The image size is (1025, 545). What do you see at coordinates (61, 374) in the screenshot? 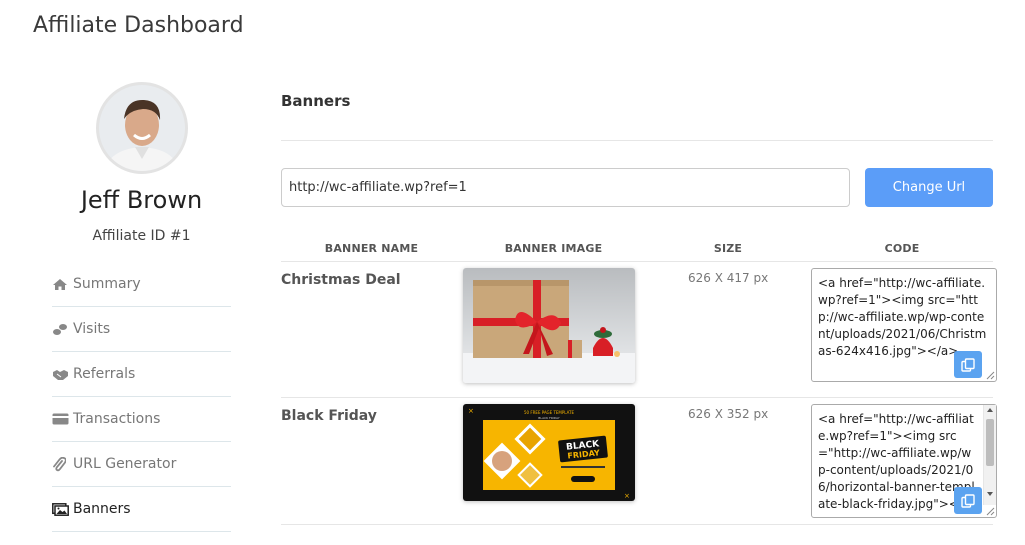
I see `handshake-icon` at bounding box center [61, 374].